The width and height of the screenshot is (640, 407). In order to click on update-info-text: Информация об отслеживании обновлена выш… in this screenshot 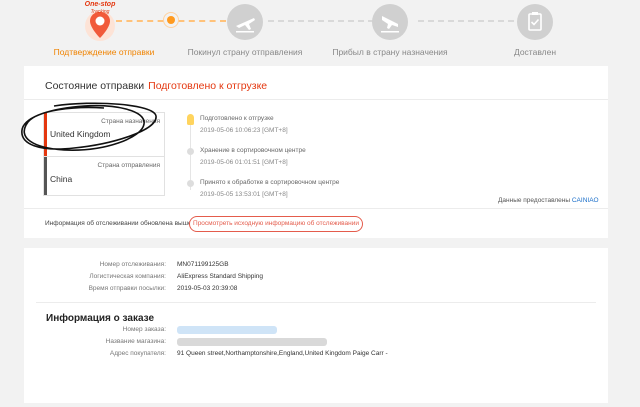, I will do `click(118, 223)`.